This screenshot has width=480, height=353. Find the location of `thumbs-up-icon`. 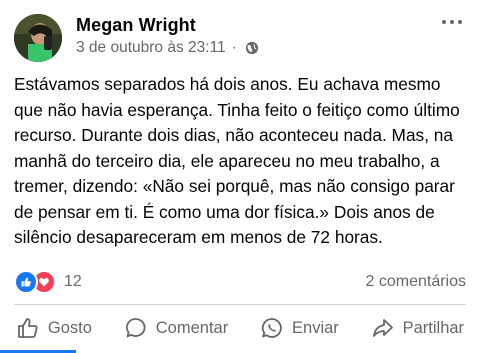

thumbs-up-icon is located at coordinates (28, 328).